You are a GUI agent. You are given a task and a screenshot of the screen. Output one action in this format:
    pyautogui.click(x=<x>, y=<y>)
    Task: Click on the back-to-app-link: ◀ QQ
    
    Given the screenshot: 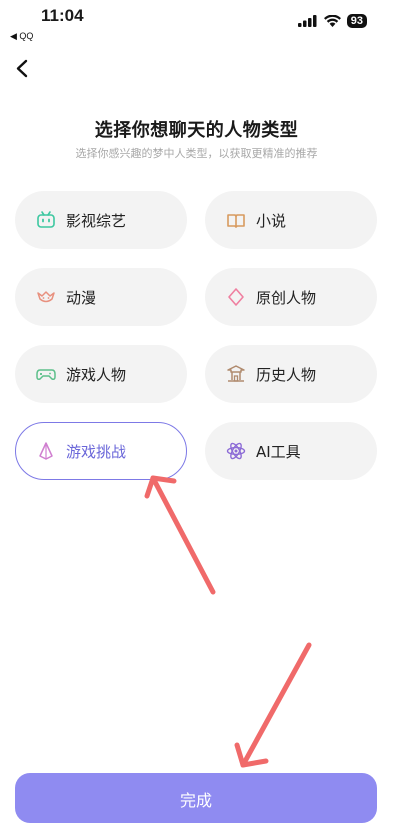 What is the action you would take?
    pyautogui.click(x=21, y=36)
    